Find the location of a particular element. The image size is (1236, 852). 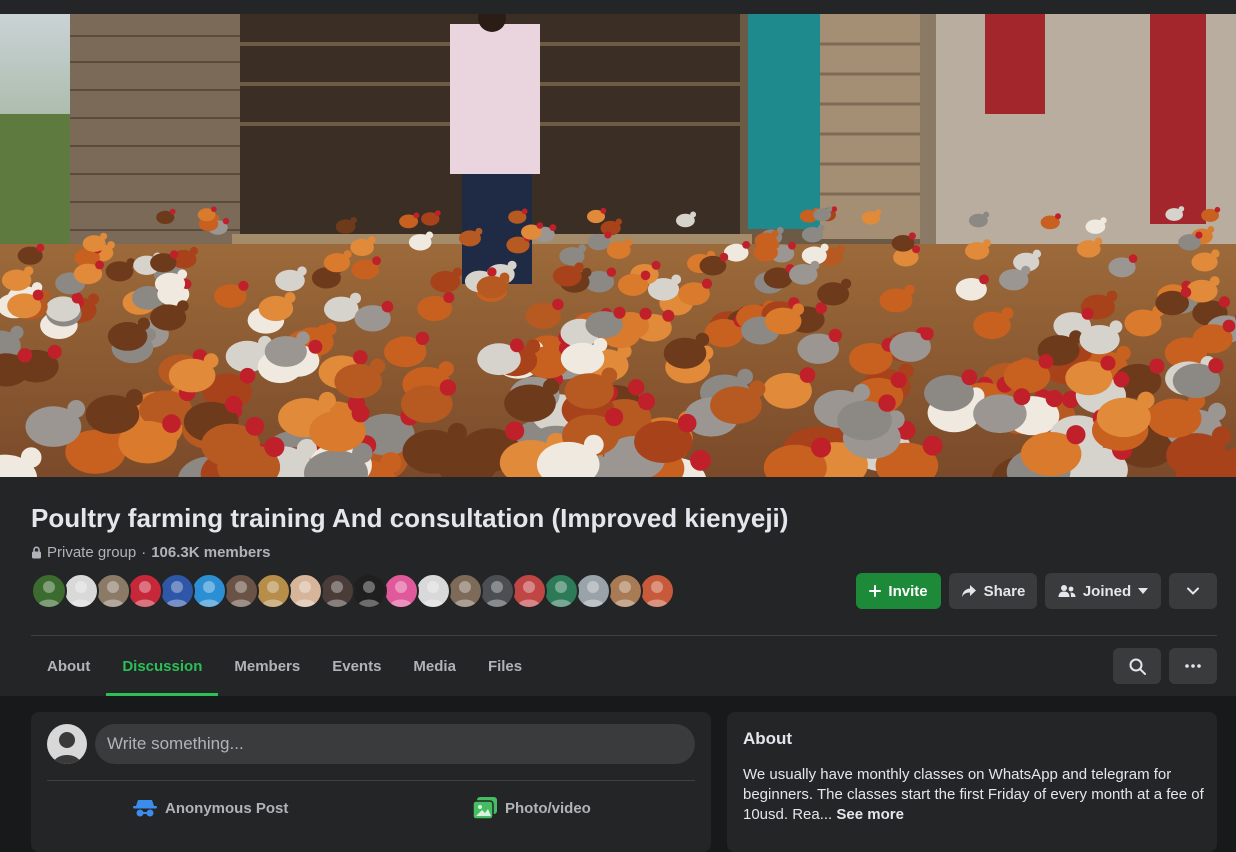

member-count: 106.3K members is located at coordinates (210, 552).